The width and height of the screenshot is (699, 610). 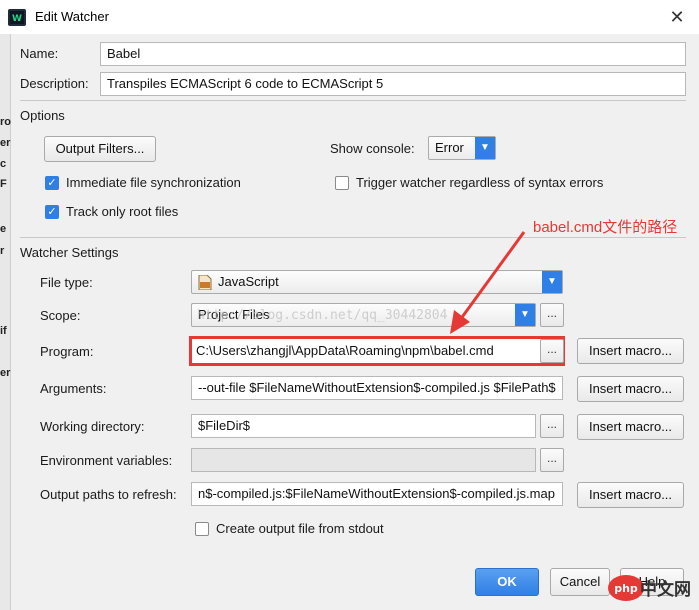 I want to click on arguments-label: Arguments:, so click(x=73, y=388).